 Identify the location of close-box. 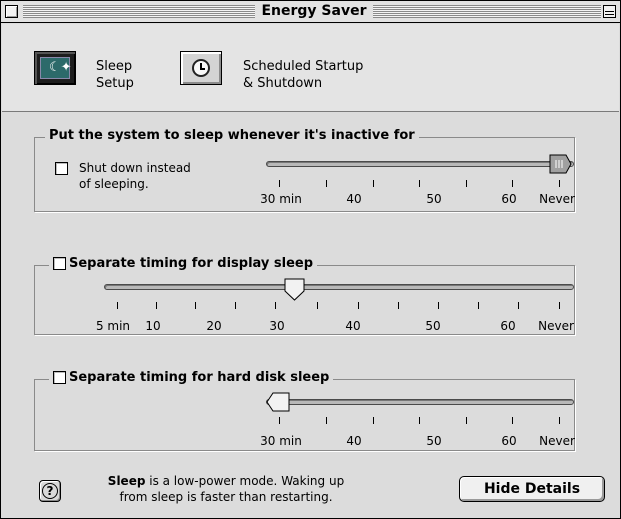
(11, 11).